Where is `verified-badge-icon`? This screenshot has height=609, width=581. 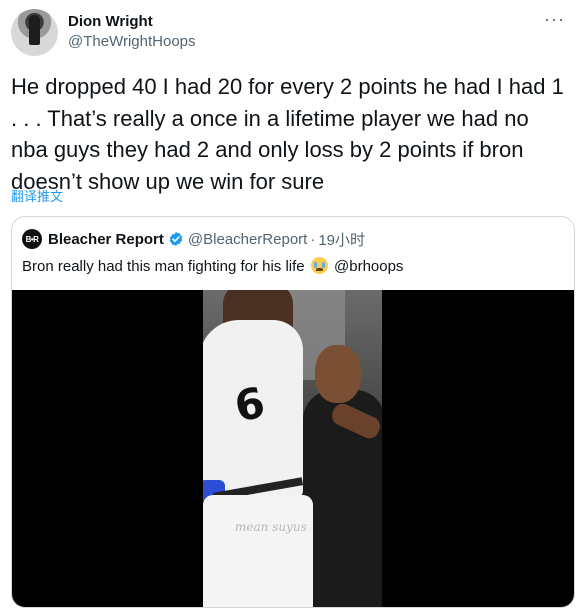 verified-badge-icon is located at coordinates (176, 239).